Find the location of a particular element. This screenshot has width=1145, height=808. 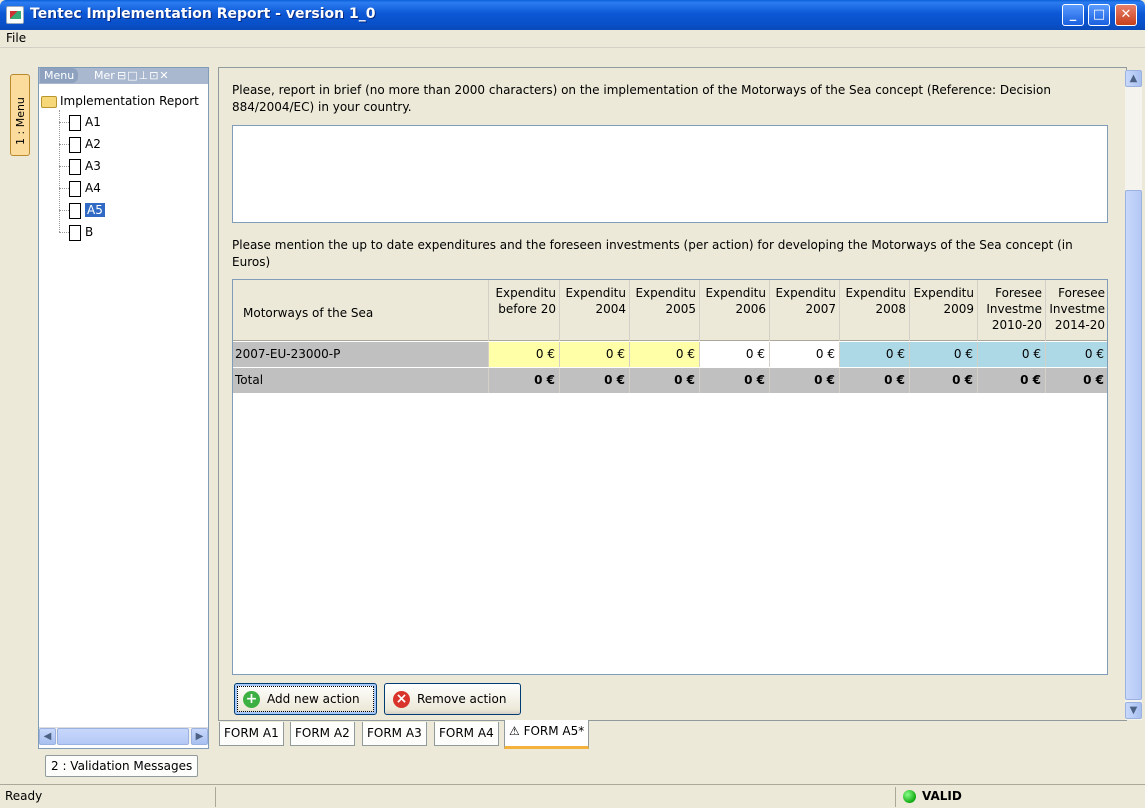

tree-item-a3: A3 is located at coordinates (85, 166).